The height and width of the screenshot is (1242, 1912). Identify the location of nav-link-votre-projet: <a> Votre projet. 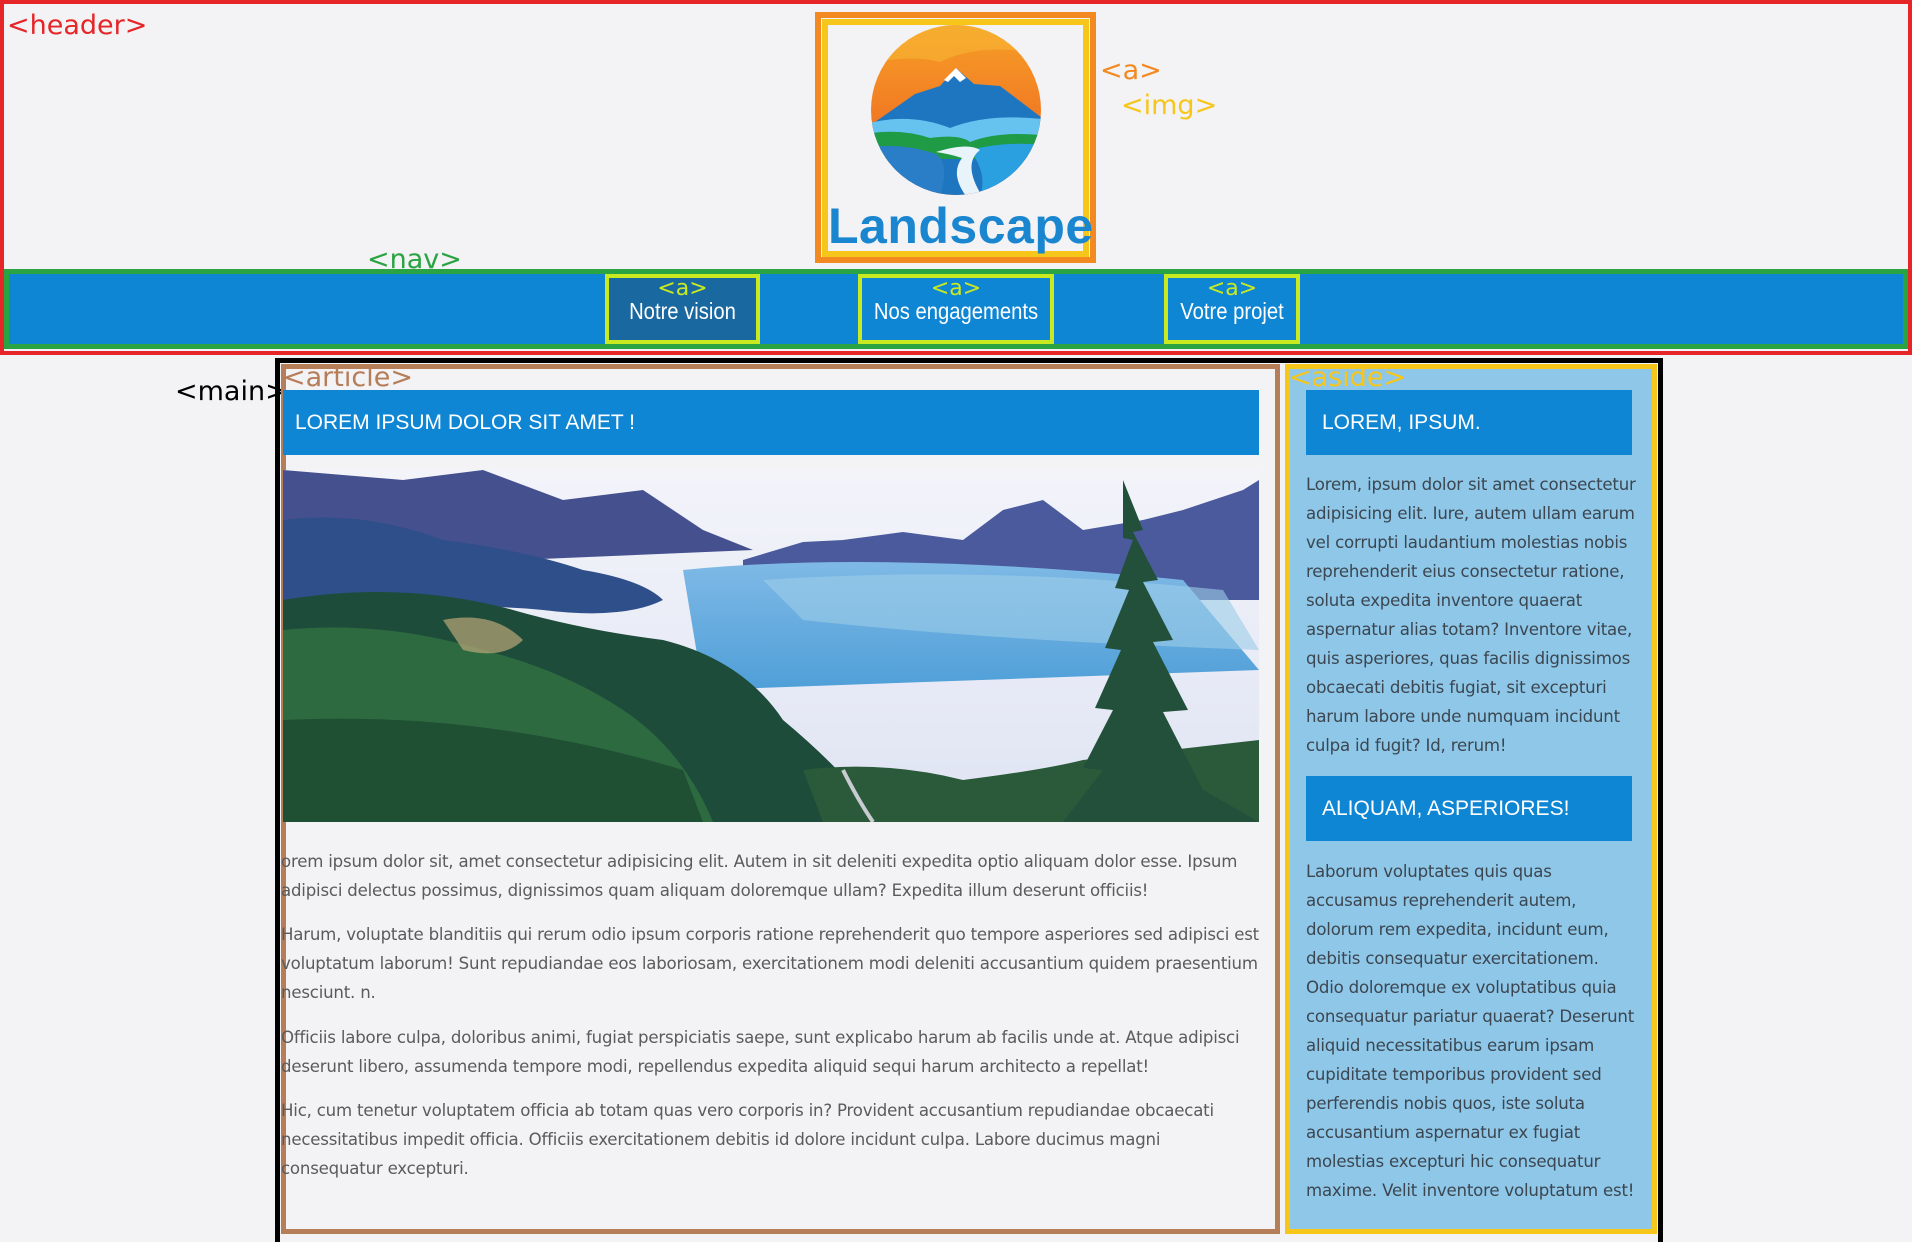
(1232, 309).